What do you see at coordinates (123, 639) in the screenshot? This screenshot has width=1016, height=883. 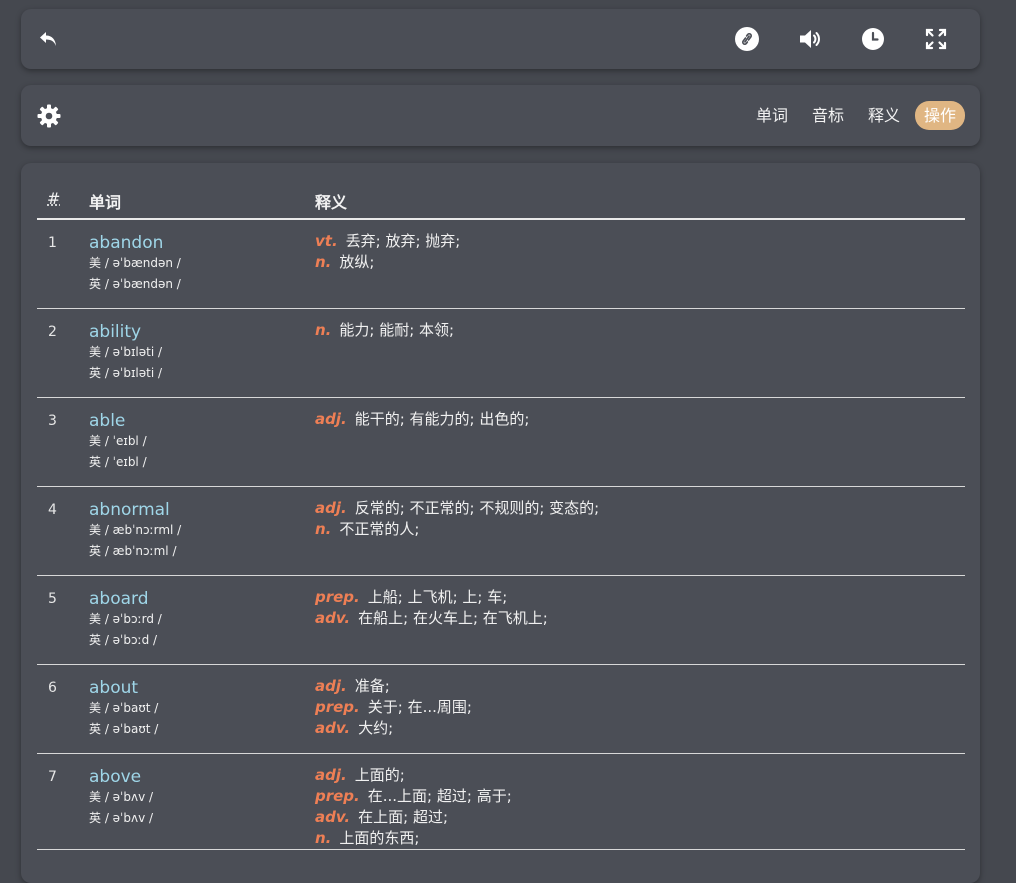 I see `uk-phonetic: 英 / əˈbɔːd /` at bounding box center [123, 639].